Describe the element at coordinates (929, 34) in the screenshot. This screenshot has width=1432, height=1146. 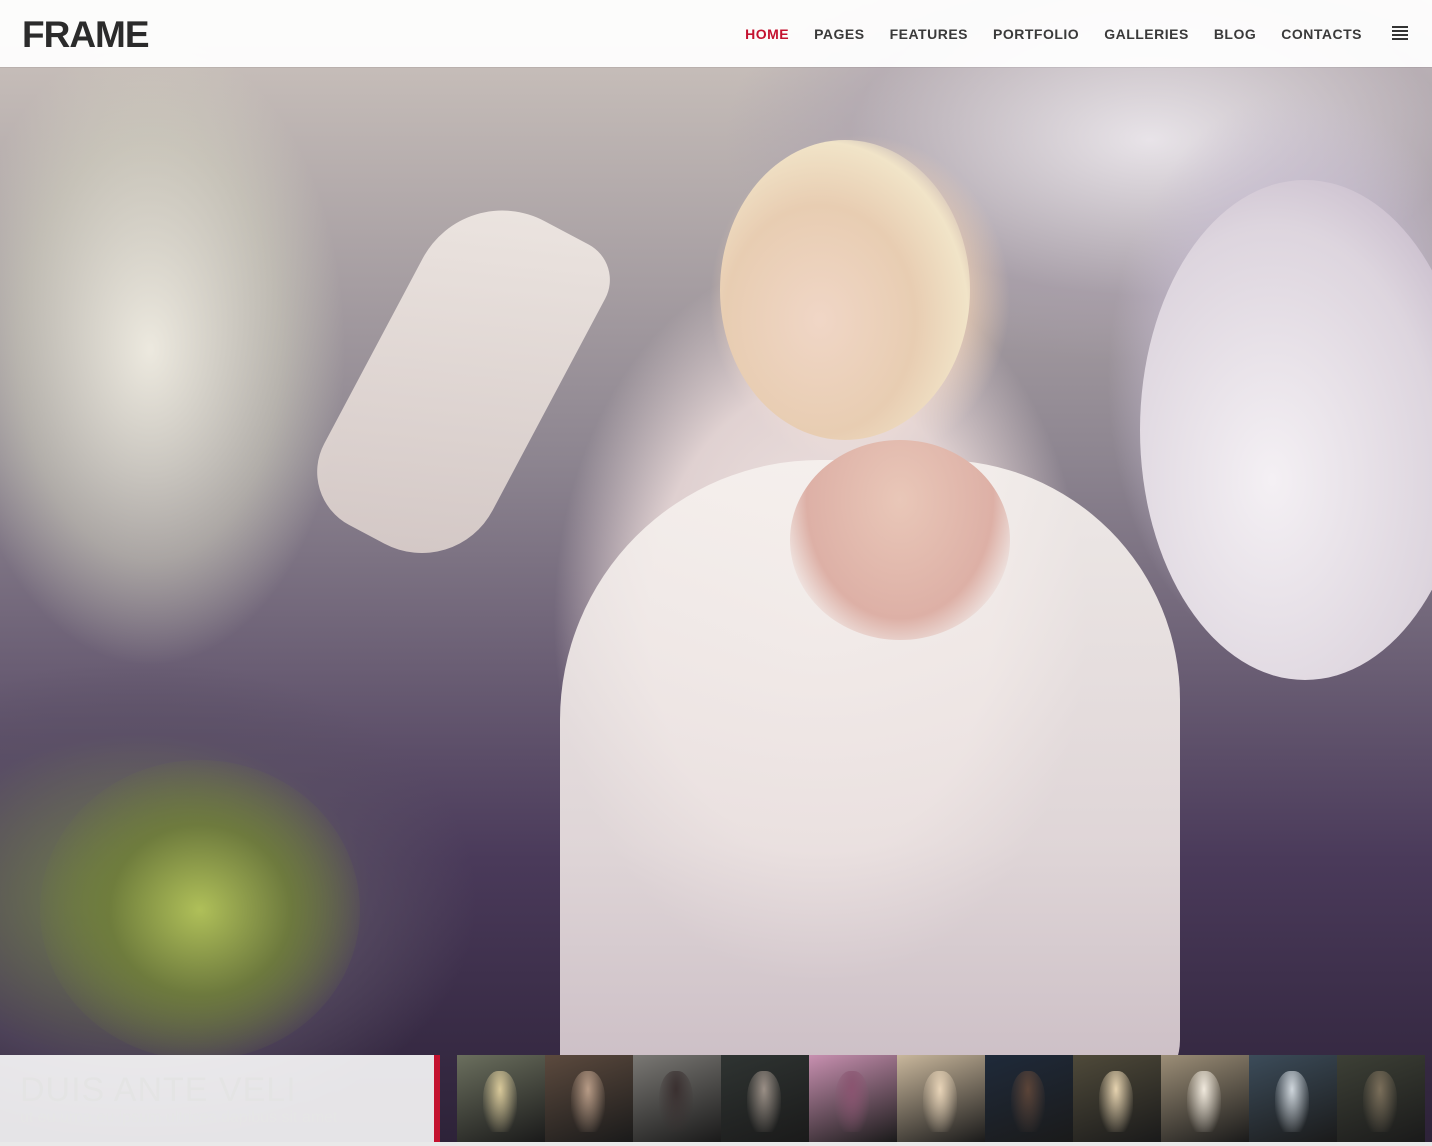
I see `nav-item-features: FEATURES` at that location.